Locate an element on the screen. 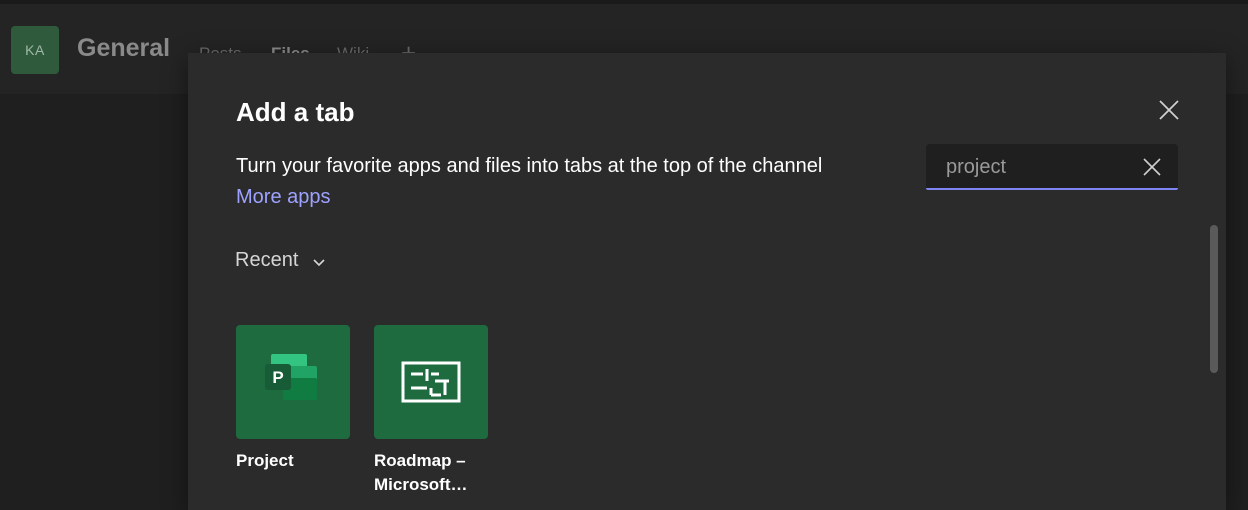 Image resolution: width=1248 pixels, height=510 pixels. team-avatar: KA is located at coordinates (35, 50).